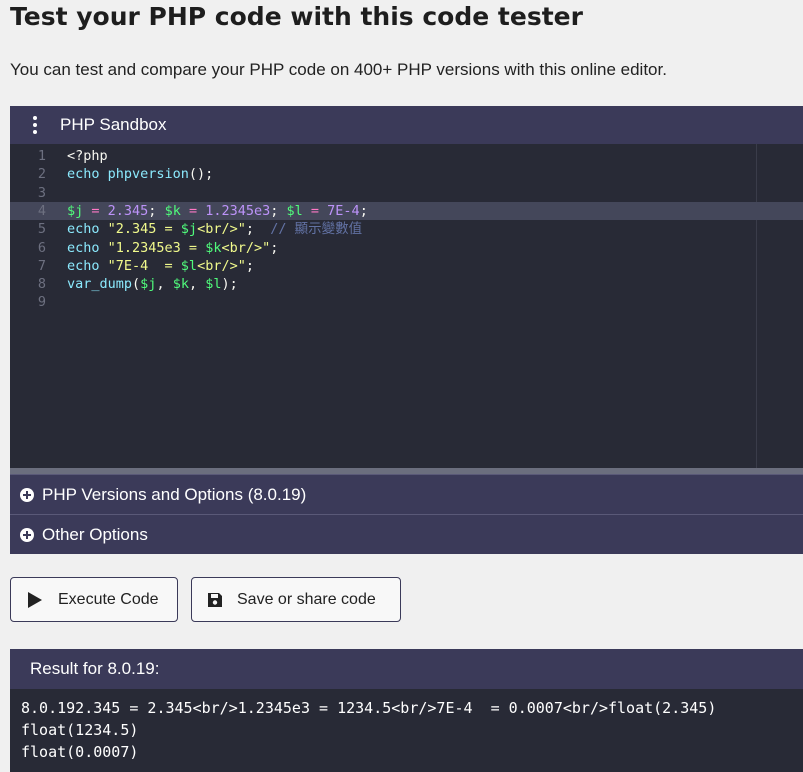 This screenshot has height=772, width=803. I want to click on line-number: 7, so click(41, 265).